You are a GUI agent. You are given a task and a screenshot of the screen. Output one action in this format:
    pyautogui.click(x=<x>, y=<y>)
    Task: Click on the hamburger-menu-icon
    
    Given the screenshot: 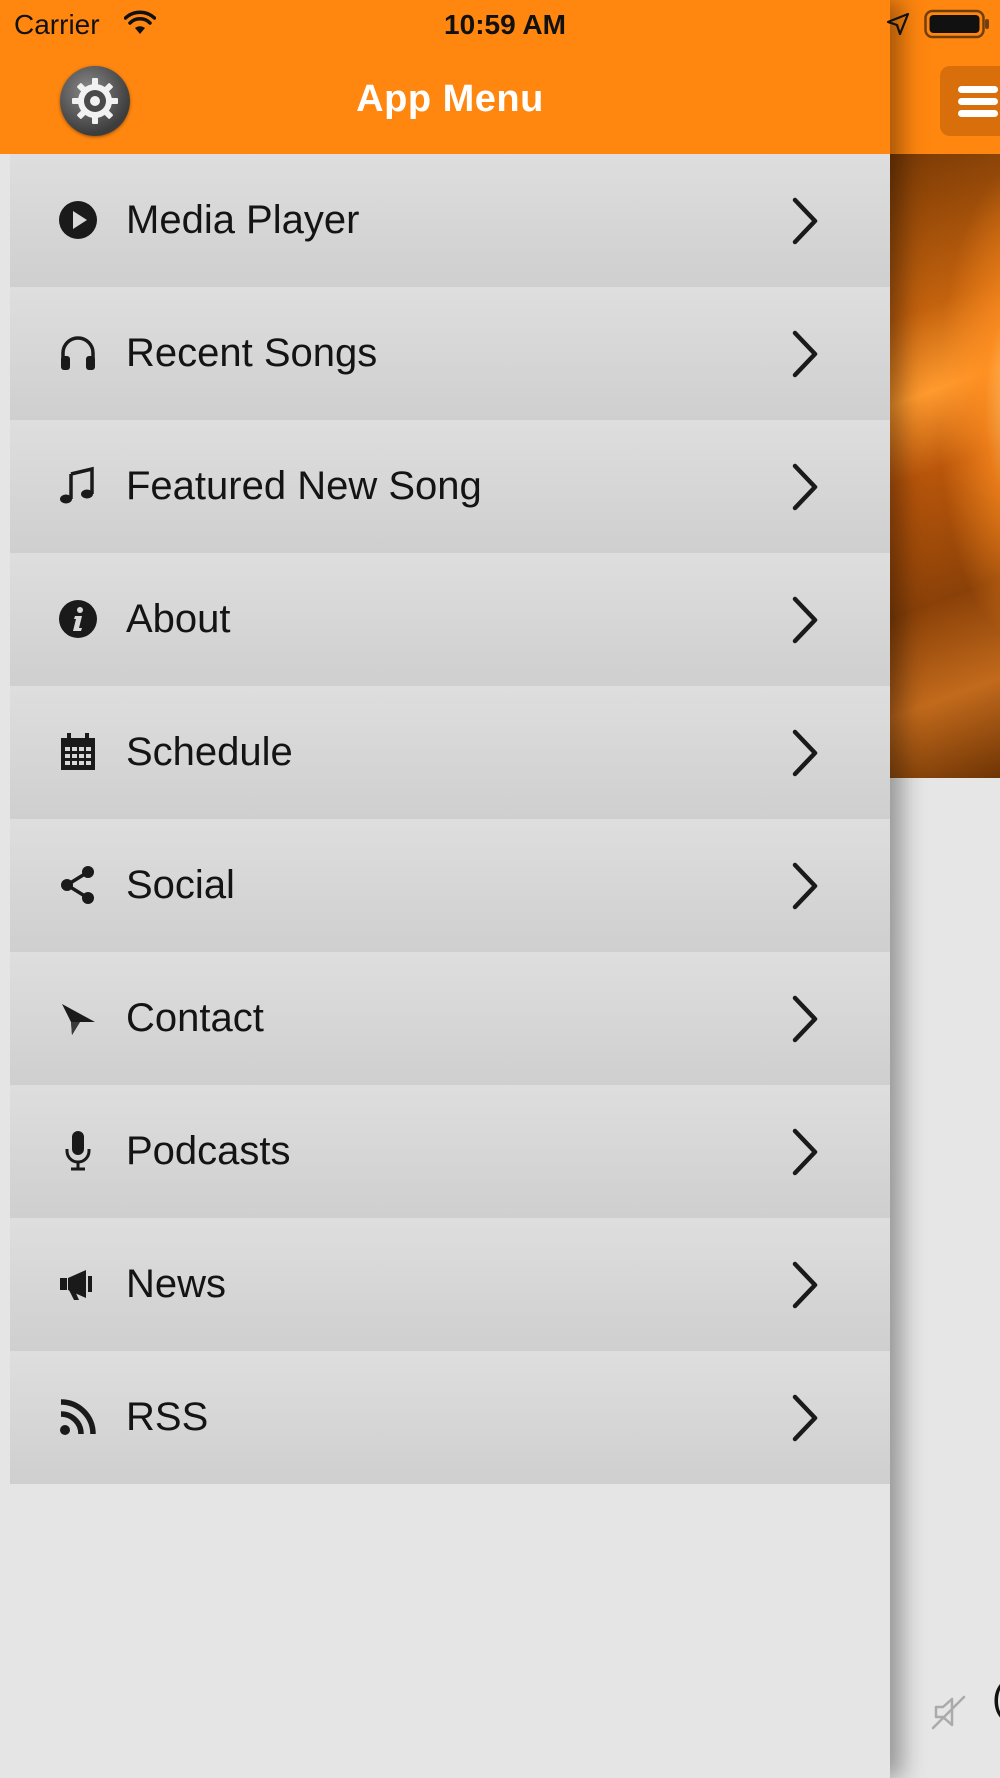 What is the action you would take?
    pyautogui.click(x=970, y=101)
    